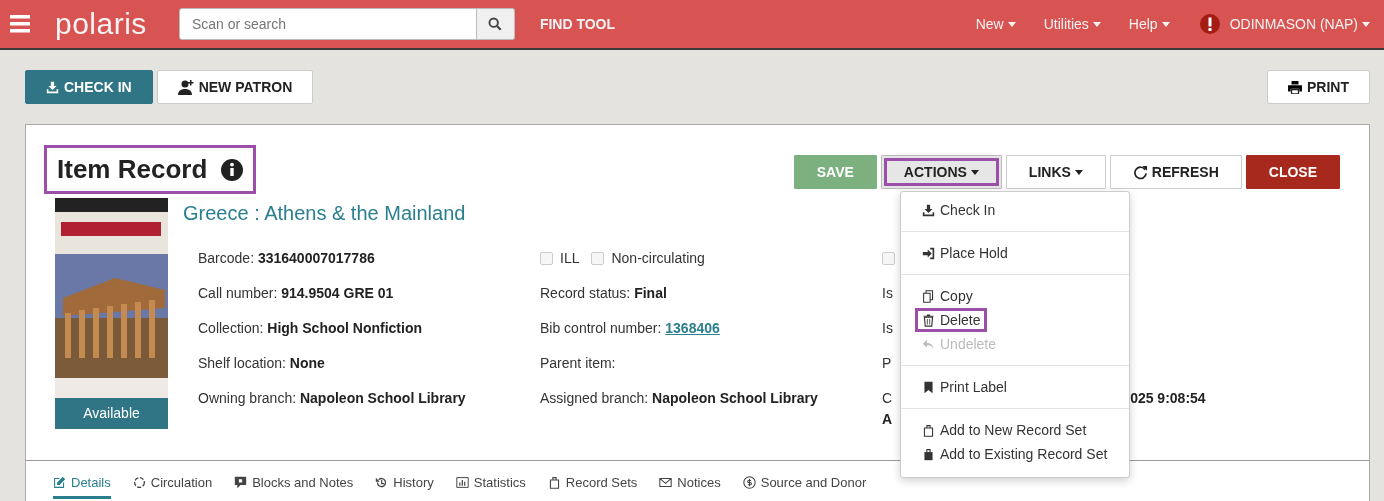 This screenshot has width=1384, height=501. Describe the element at coordinates (1015, 454) in the screenshot. I see `menu-item: Add to Existing Record Set` at that location.